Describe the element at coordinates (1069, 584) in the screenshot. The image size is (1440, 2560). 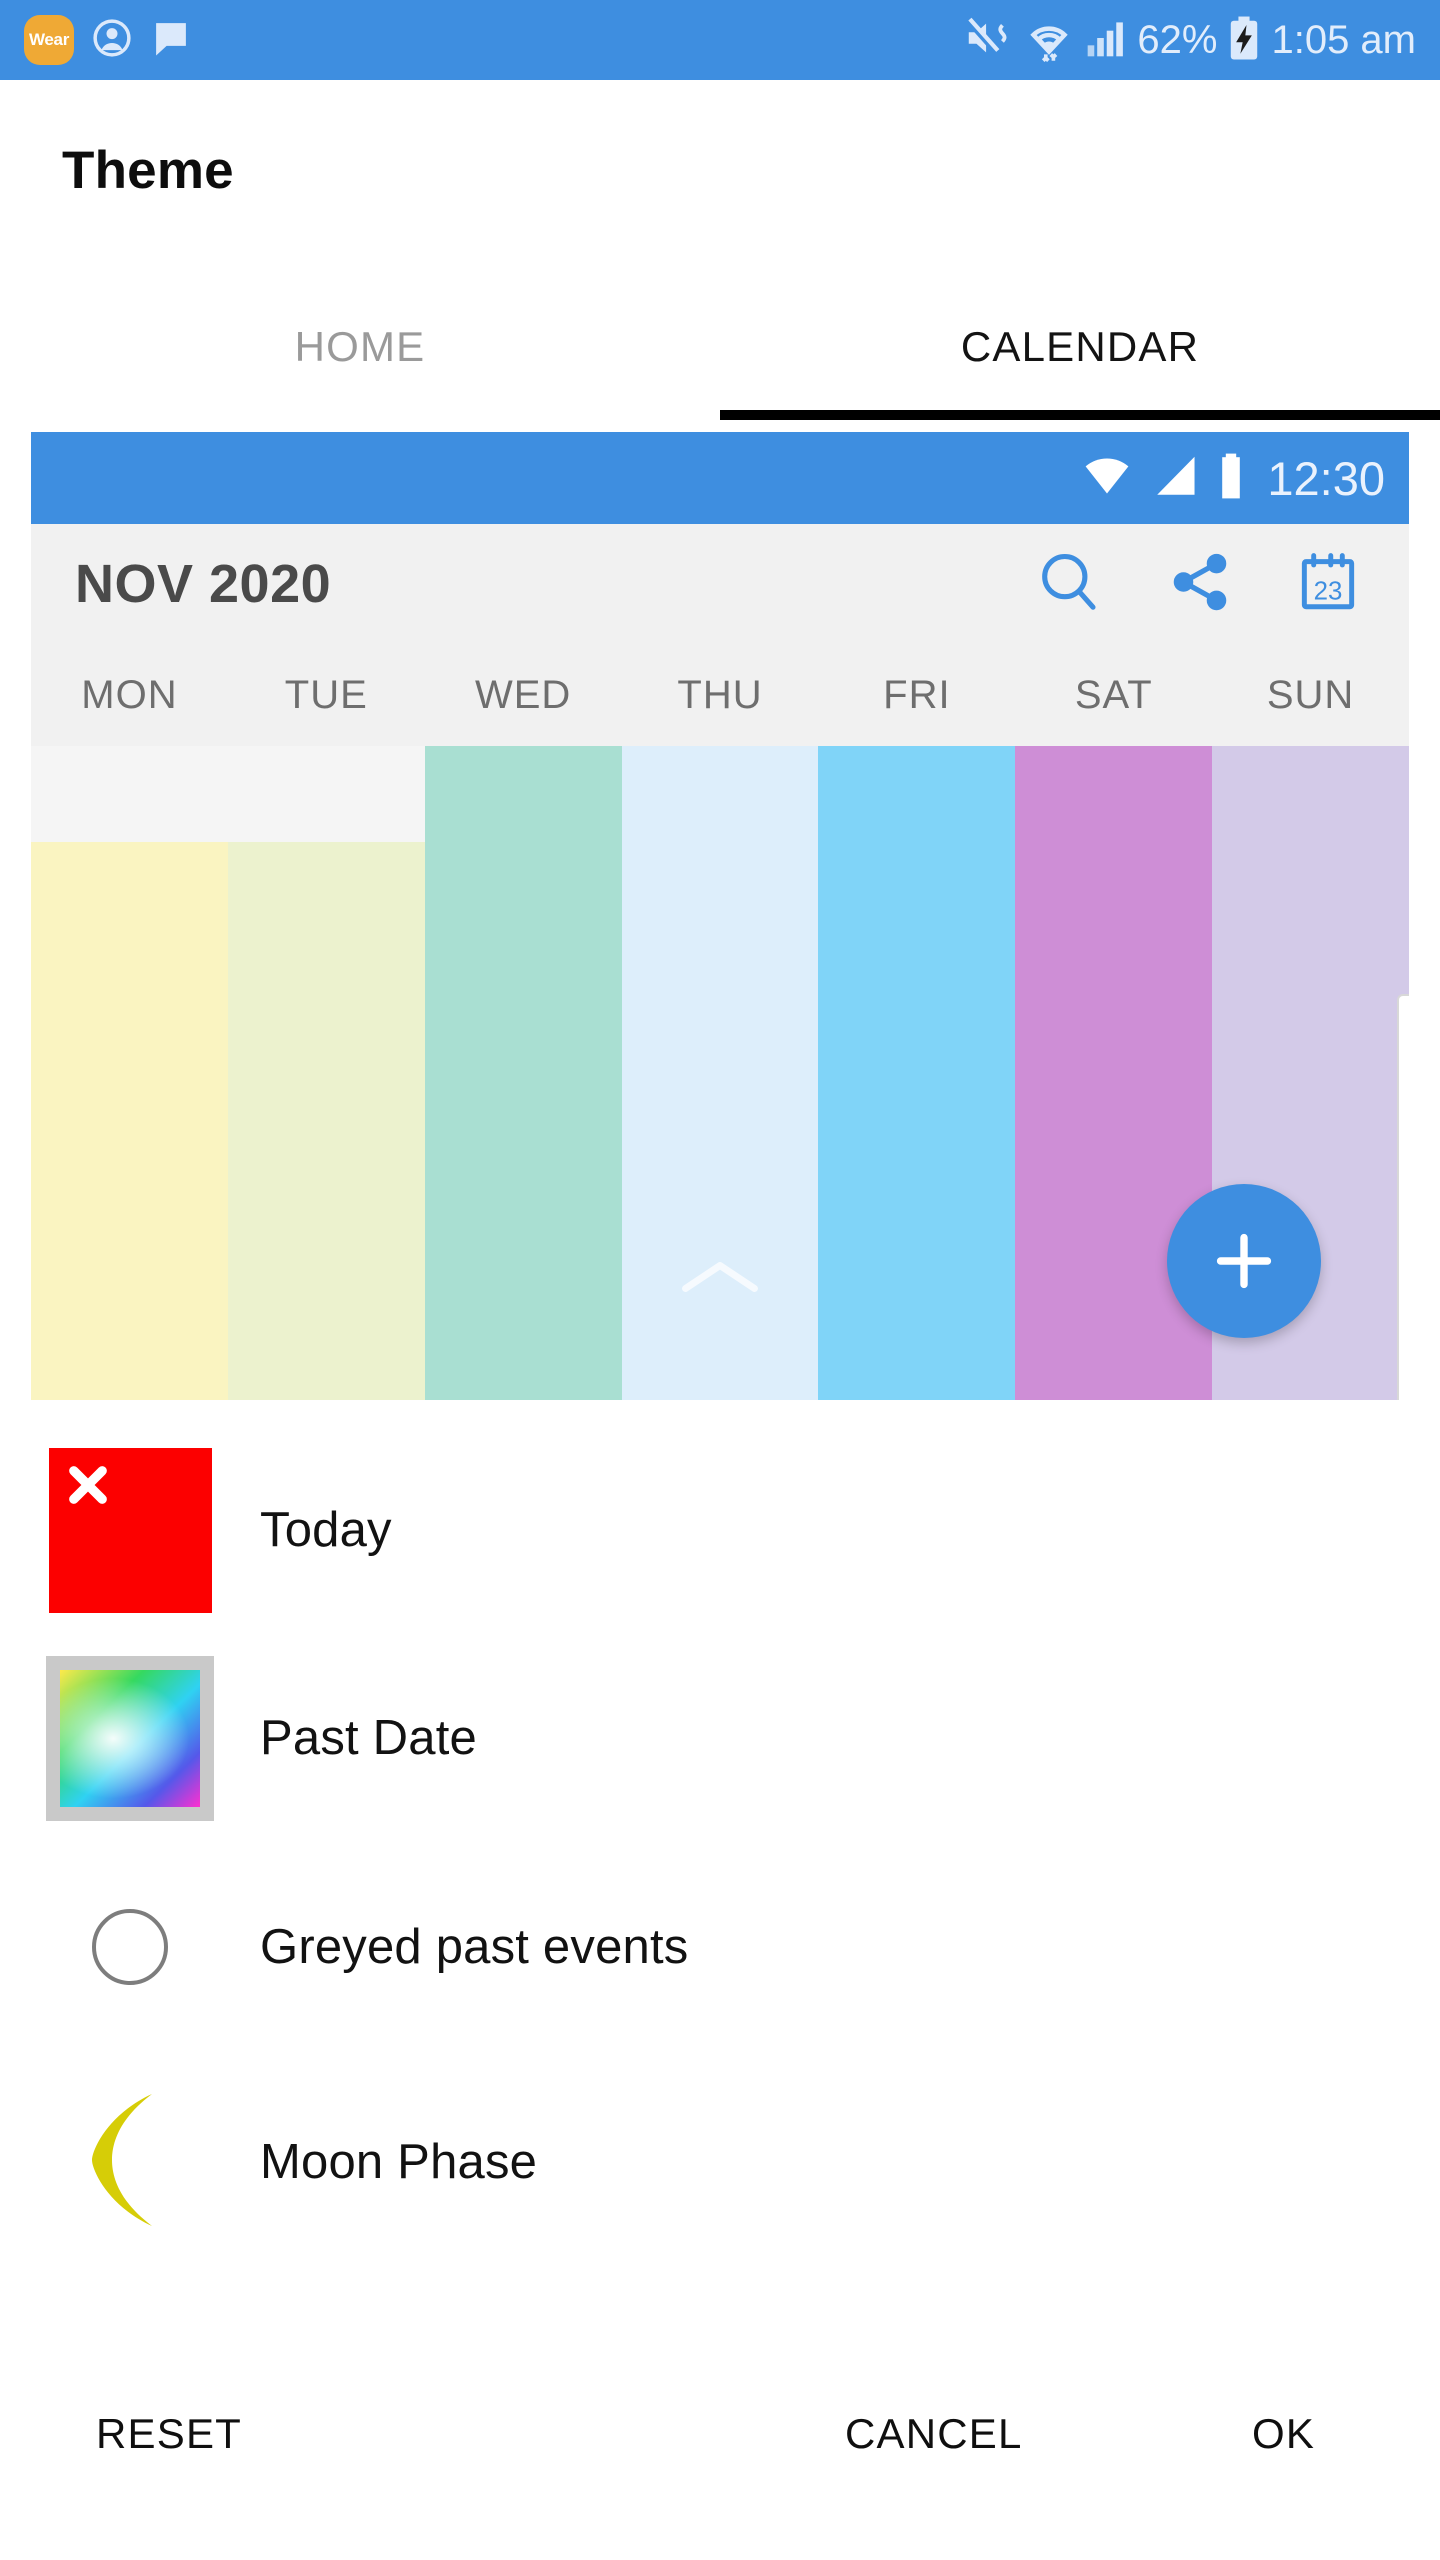
I see `search-icon` at that location.